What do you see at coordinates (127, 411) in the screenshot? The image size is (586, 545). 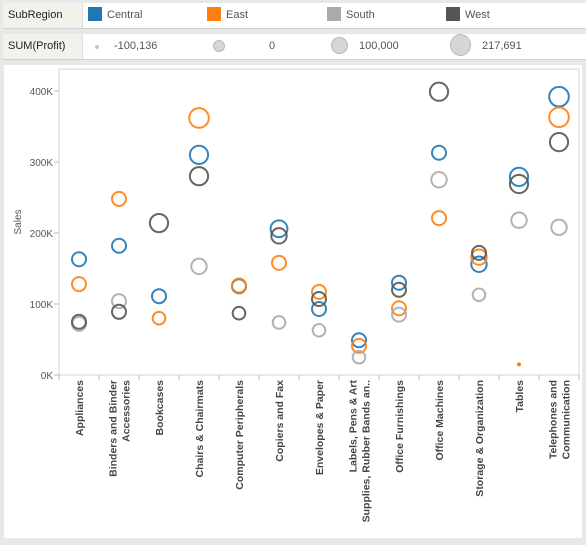 I see `x-category-label: Accessories` at bounding box center [127, 411].